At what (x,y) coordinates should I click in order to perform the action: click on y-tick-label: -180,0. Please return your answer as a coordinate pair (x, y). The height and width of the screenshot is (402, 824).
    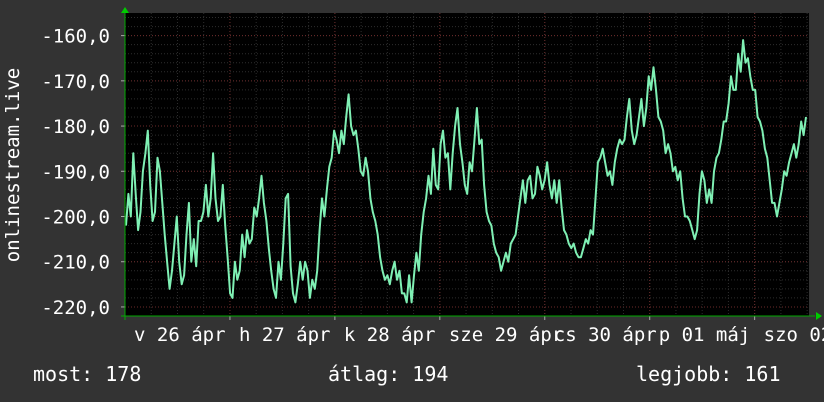
    Looking at the image, I should click on (75, 127).